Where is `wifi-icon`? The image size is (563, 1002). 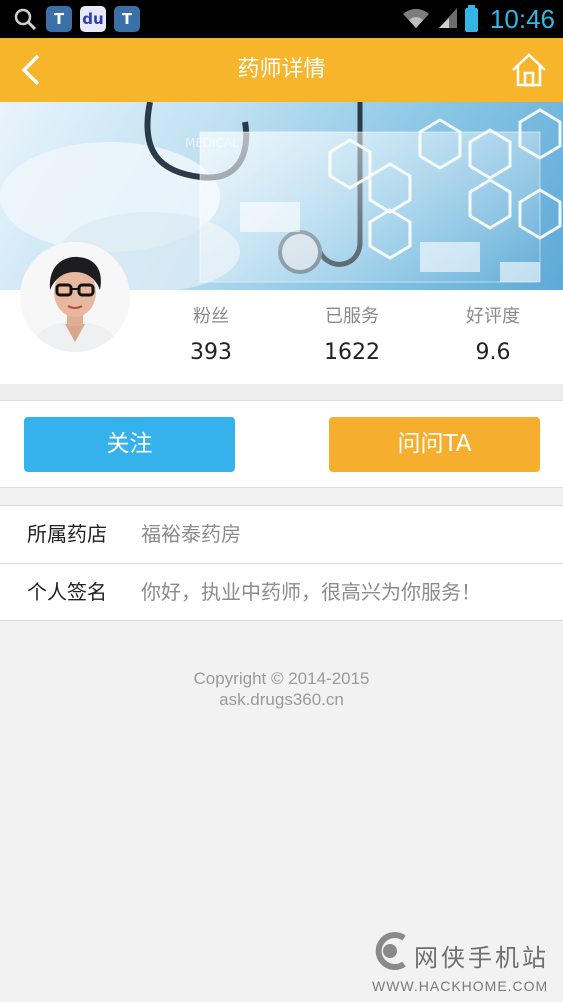
wifi-icon is located at coordinates (416, 20).